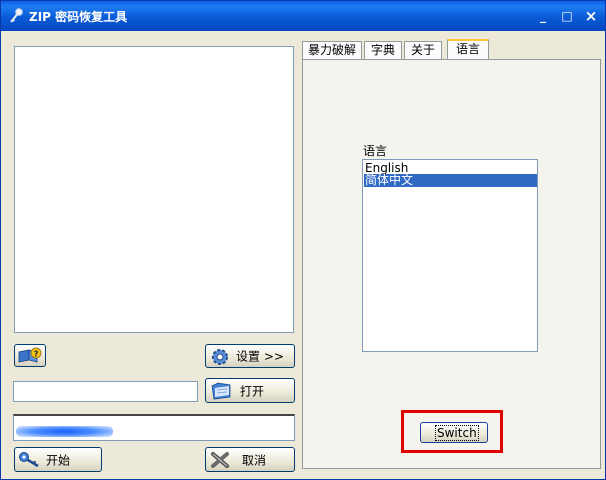 Image resolution: width=606 pixels, height=480 pixels. I want to click on close-icon: ×, so click(591, 16).